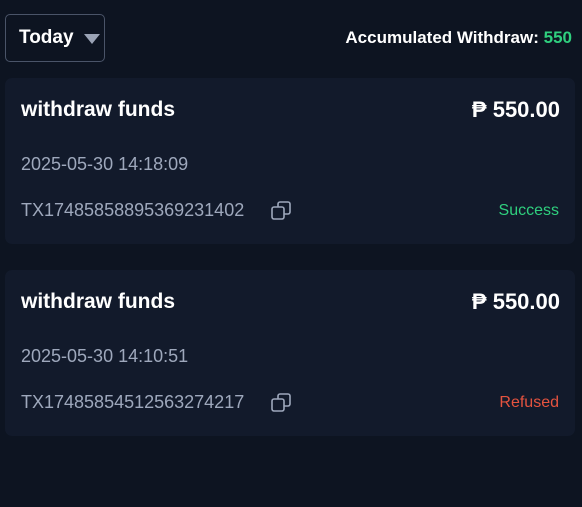  Describe the element at coordinates (133, 402) in the screenshot. I see `record-transaction-id: TX17485854512563274217` at that location.